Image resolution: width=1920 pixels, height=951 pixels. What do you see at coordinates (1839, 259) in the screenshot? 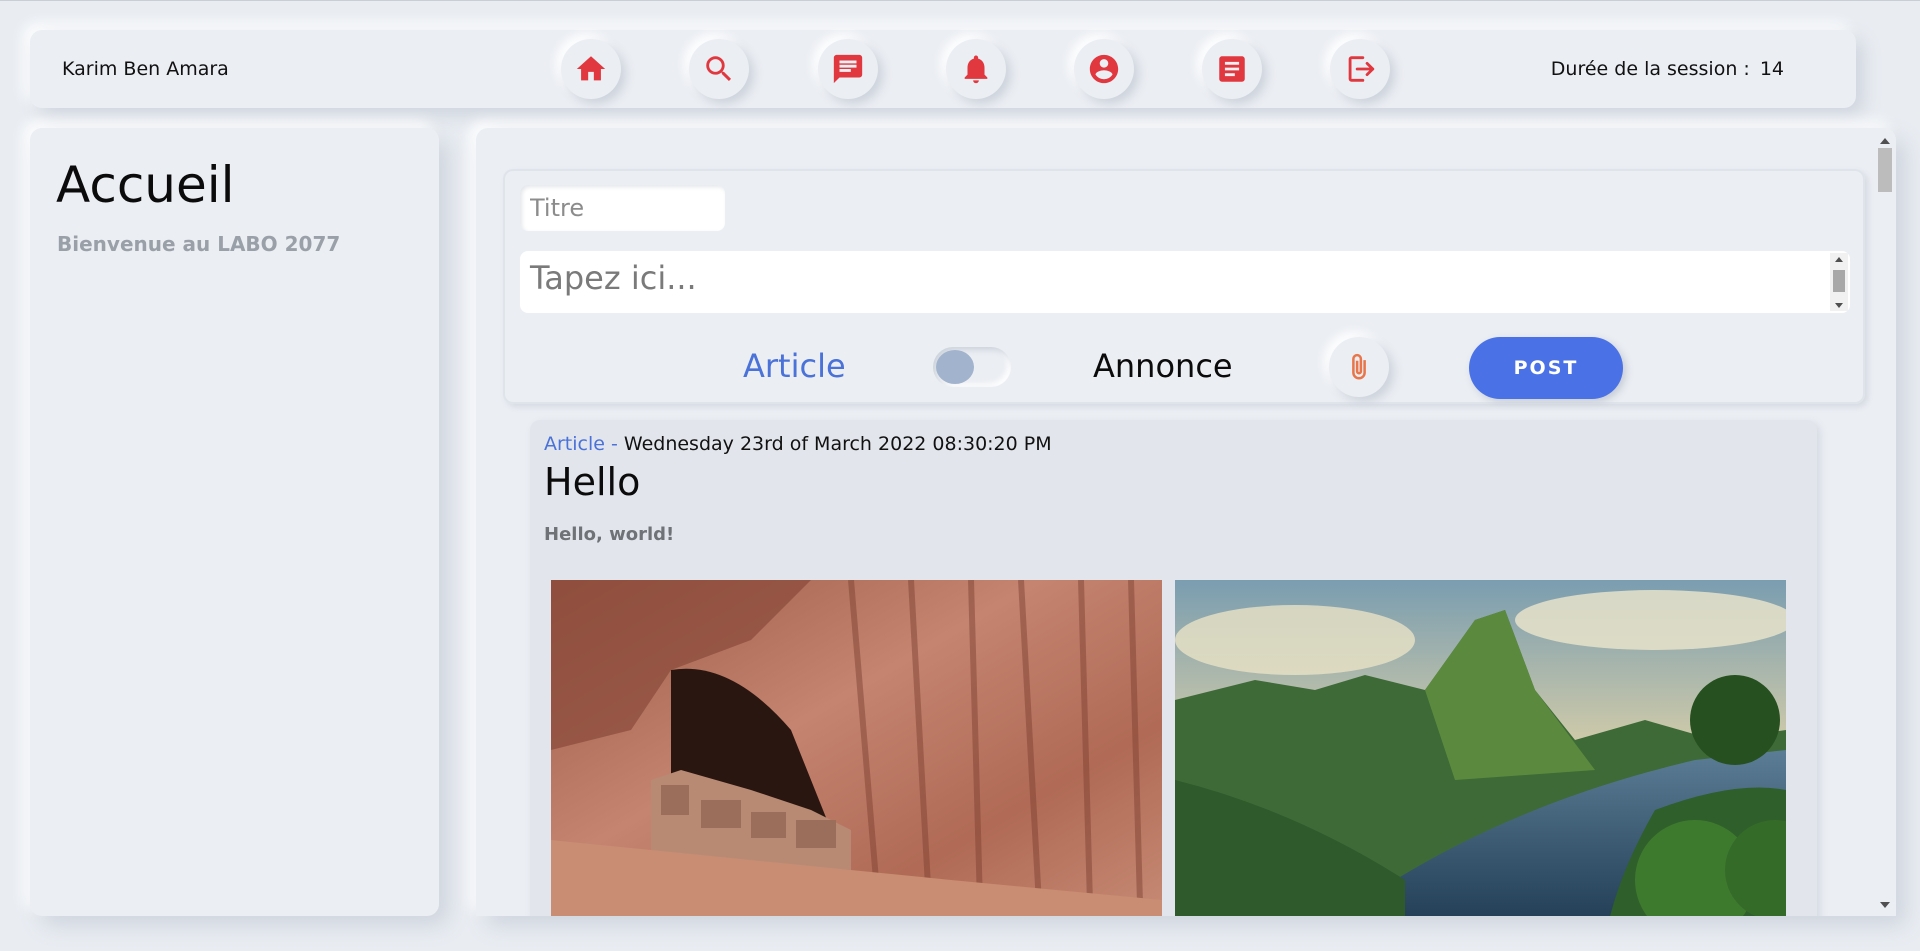
I see `textarea-scroll-up` at bounding box center [1839, 259].